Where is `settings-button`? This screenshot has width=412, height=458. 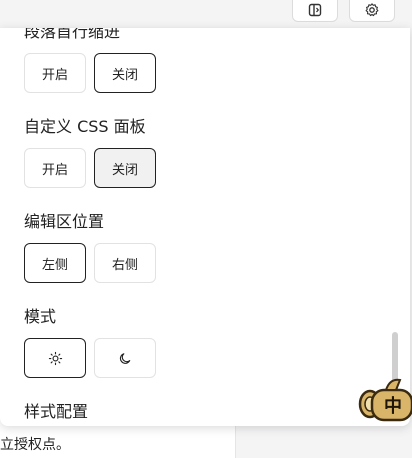 settings-button is located at coordinates (372, 11).